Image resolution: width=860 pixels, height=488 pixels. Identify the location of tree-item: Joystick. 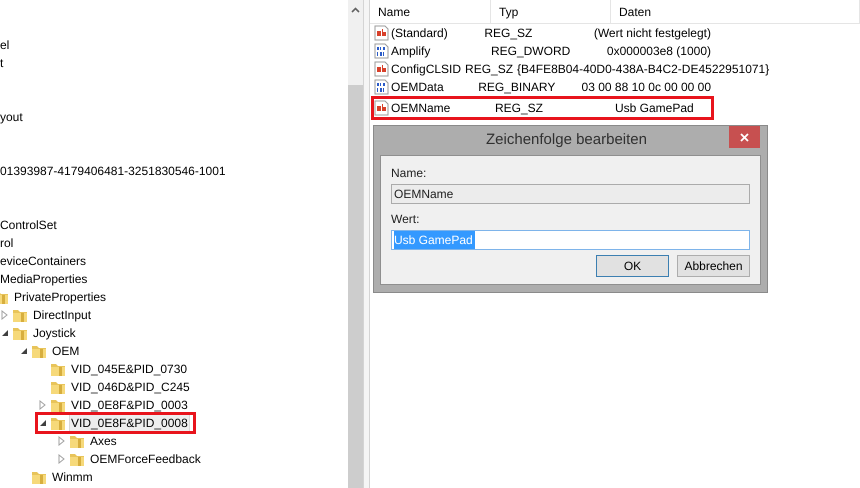
(54, 333).